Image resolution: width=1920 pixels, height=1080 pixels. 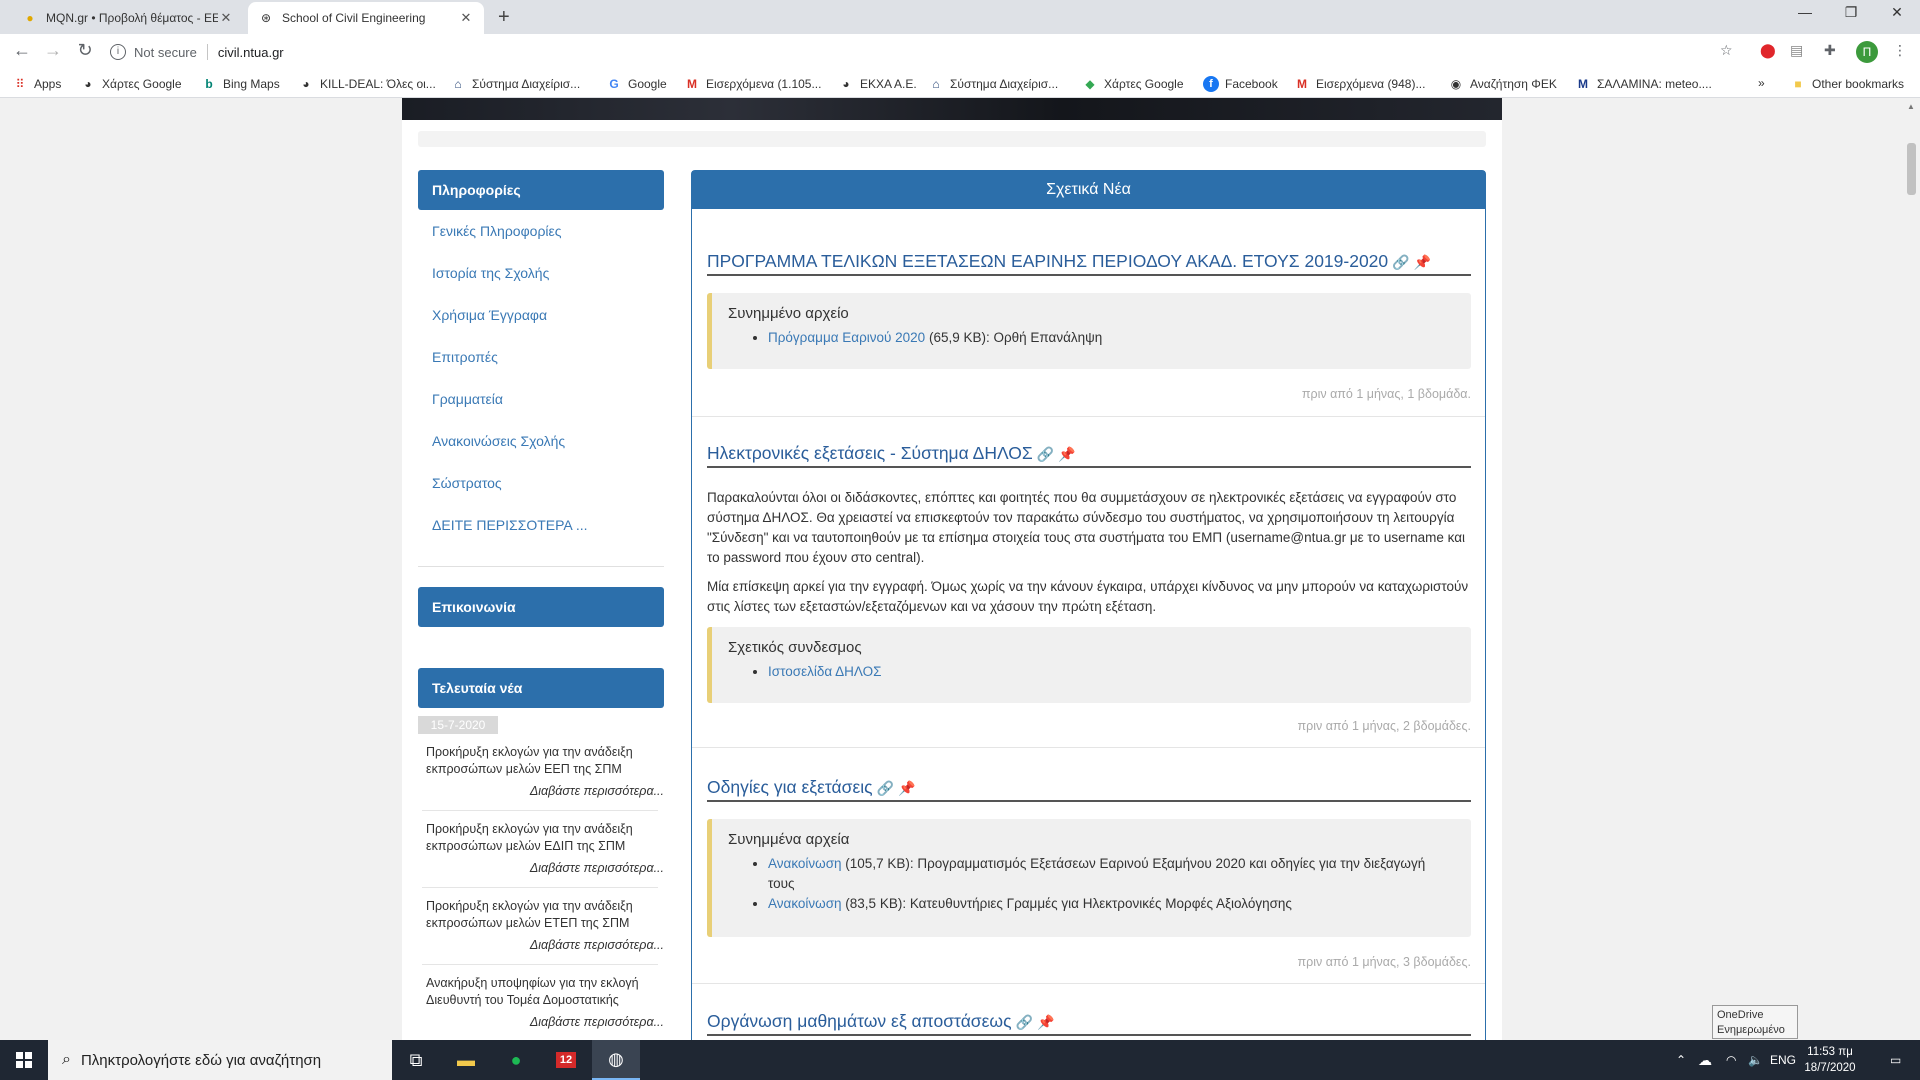 What do you see at coordinates (516, 1060) in the screenshot?
I see `spotify-icon: ●` at bounding box center [516, 1060].